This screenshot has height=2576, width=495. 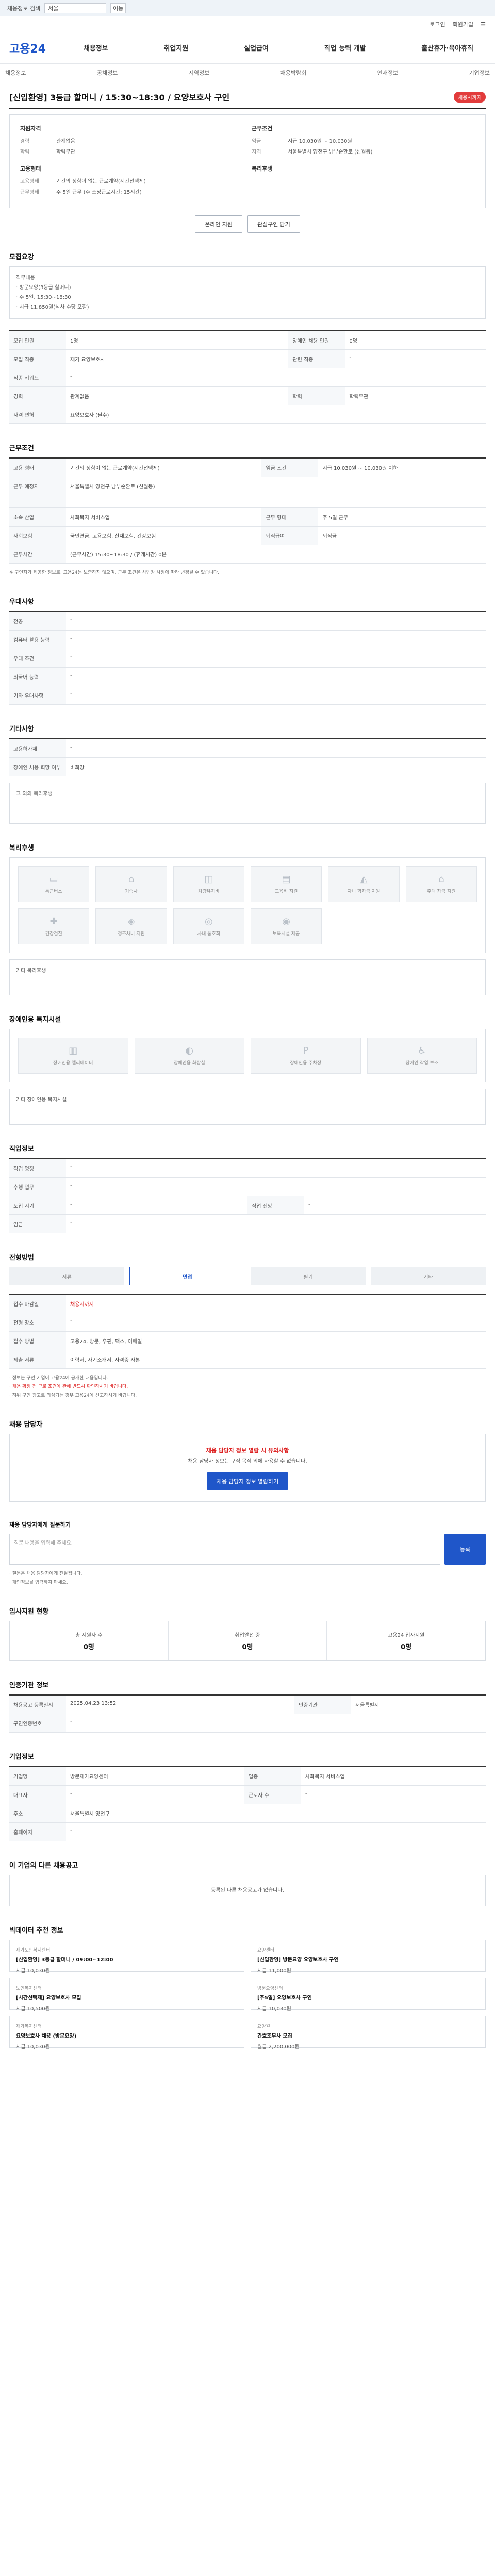 I want to click on subnav-item: 채용박람회, so click(x=293, y=73).